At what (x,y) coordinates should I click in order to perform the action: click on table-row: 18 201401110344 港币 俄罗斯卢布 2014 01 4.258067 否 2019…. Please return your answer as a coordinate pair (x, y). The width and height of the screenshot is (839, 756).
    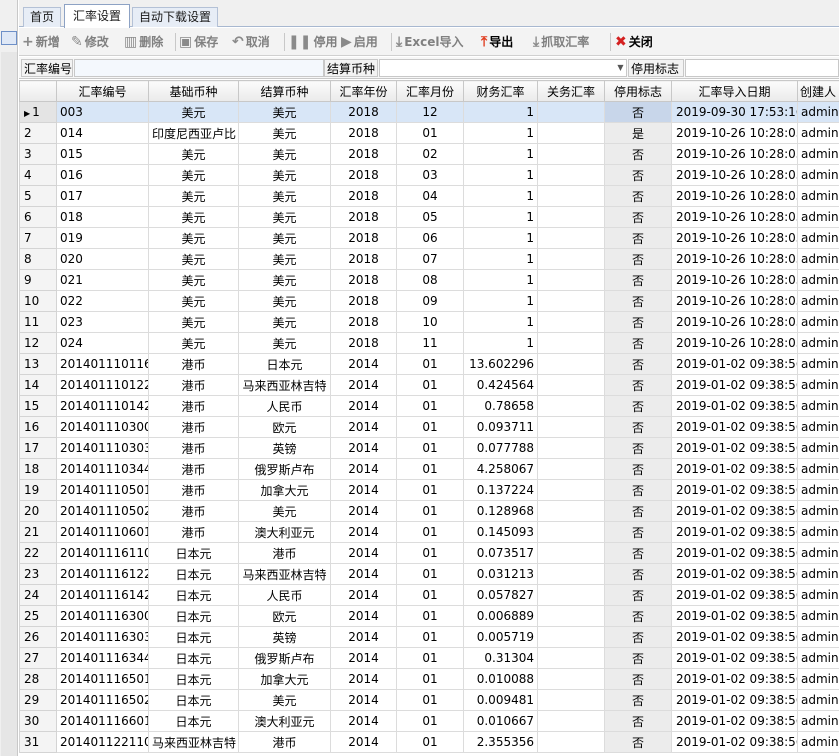
    Looking at the image, I should click on (429, 469).